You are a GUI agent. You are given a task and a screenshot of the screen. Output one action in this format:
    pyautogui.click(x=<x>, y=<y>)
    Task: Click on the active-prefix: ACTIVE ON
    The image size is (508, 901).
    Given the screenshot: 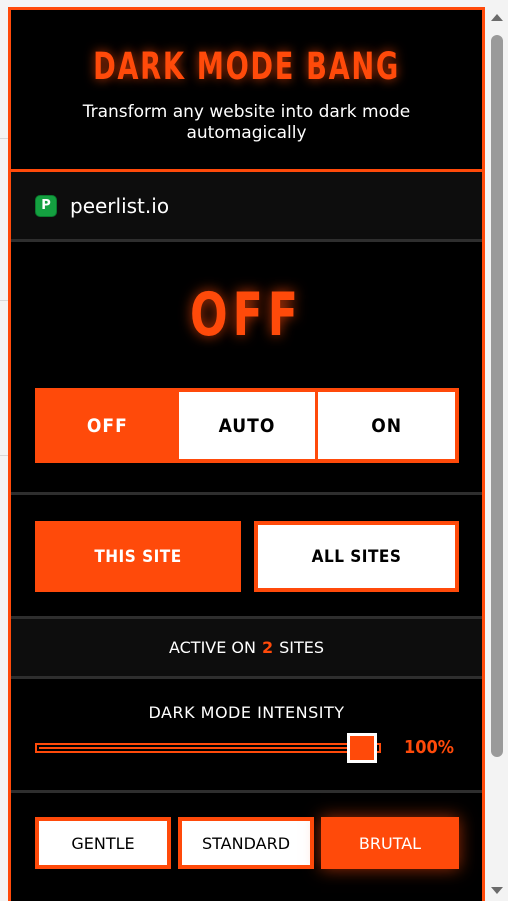 What is the action you would take?
    pyautogui.click(x=212, y=647)
    